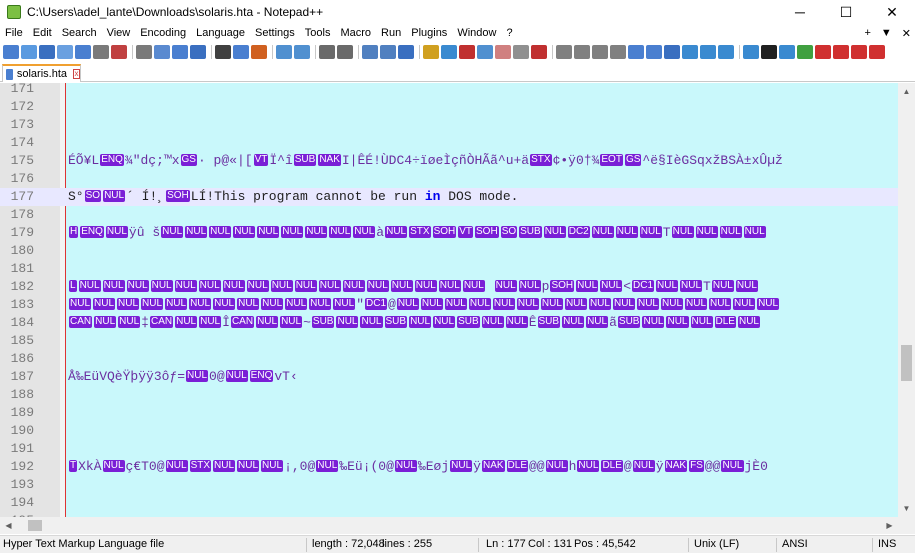  Describe the element at coordinates (35, 525) in the screenshot. I see `horizontal-scroll-thumb` at that location.